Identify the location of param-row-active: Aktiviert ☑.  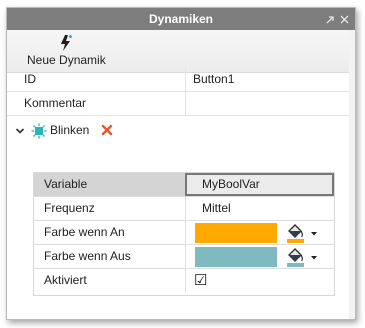
(184, 281).